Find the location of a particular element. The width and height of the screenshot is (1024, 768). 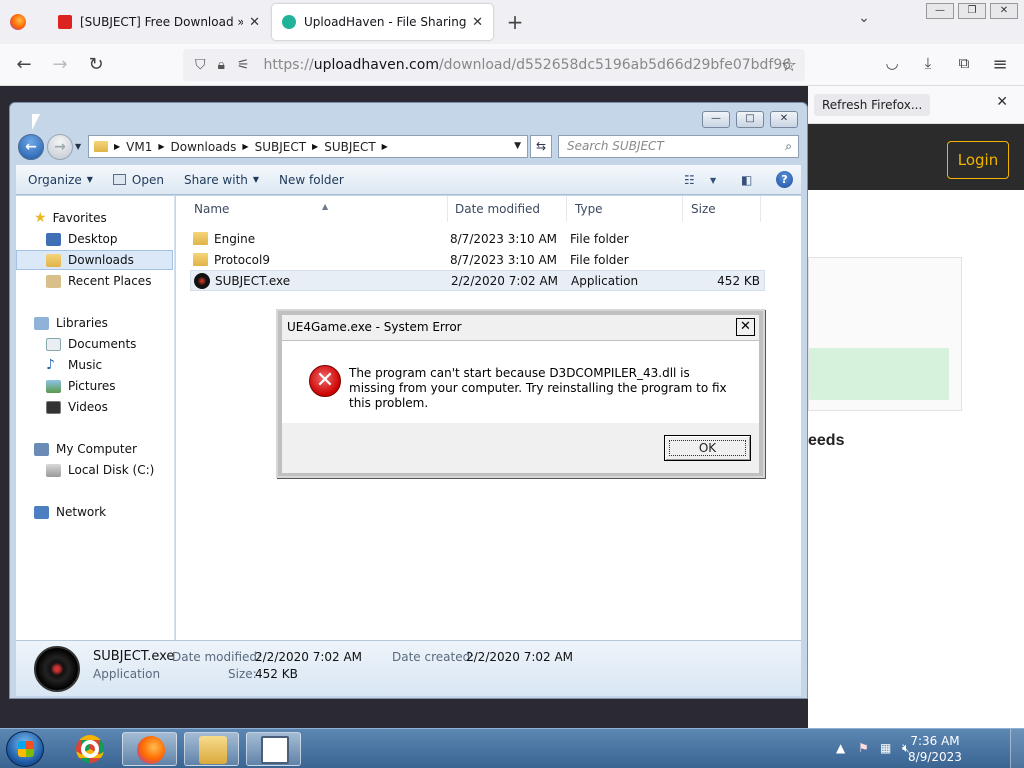

taskbar-chrome-button is located at coordinates (89, 749).